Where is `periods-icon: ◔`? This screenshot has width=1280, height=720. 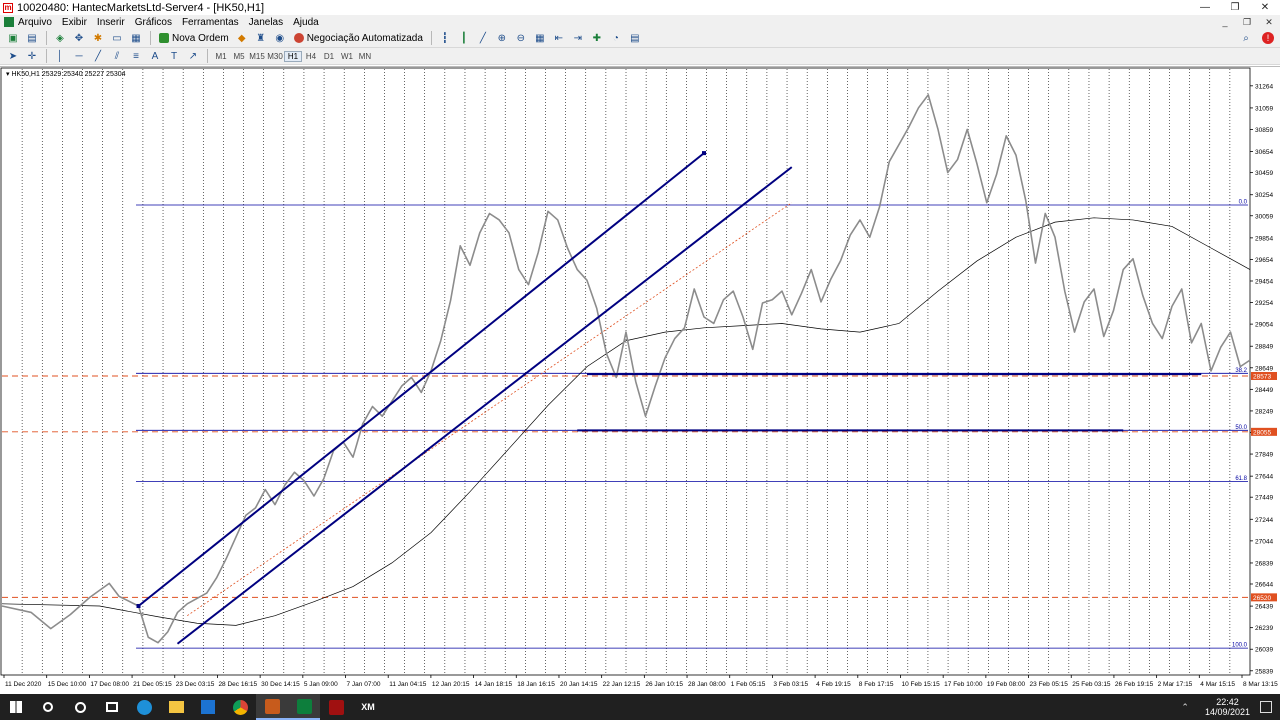 periods-icon: ◔ is located at coordinates (616, 38).